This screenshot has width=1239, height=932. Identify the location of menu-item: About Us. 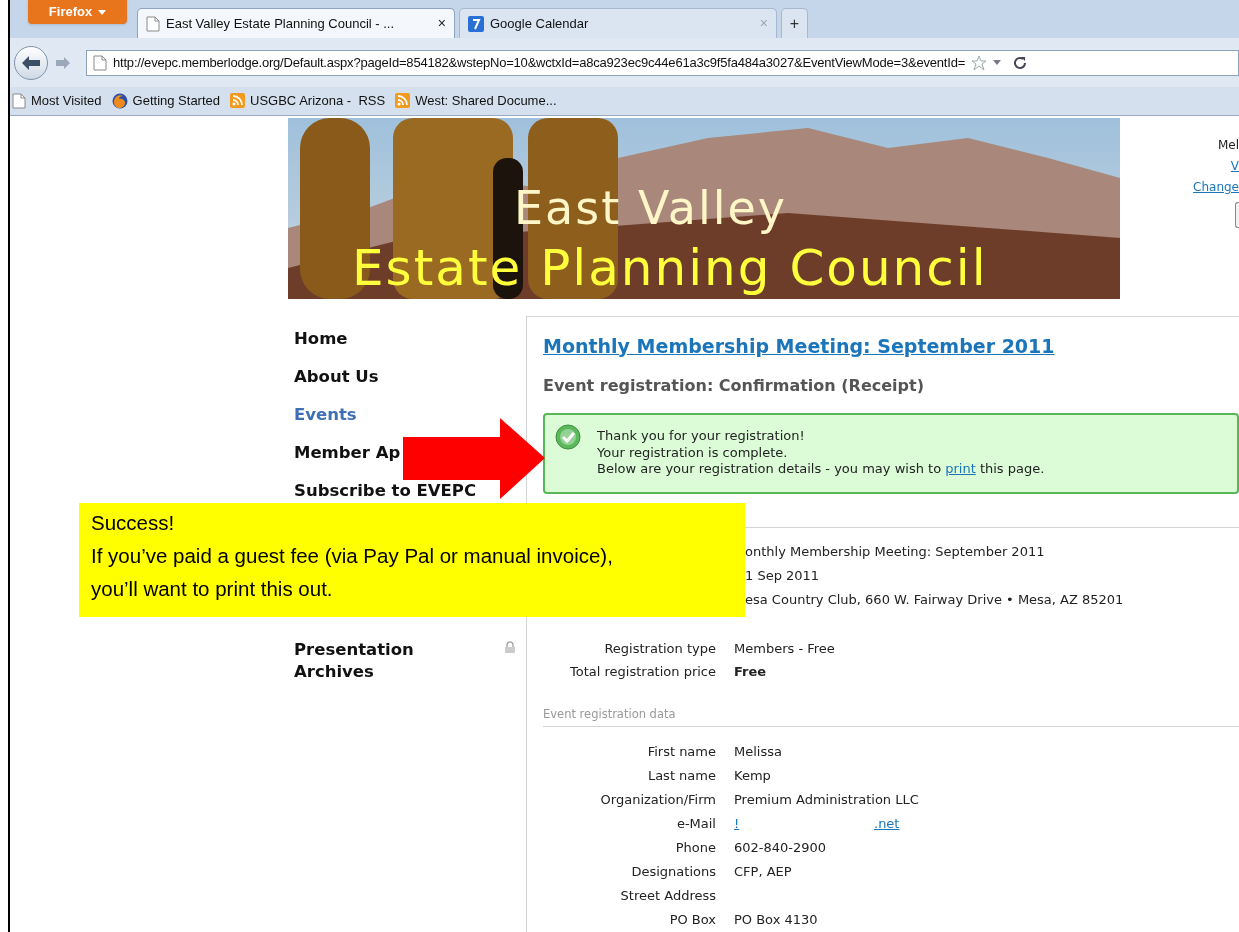
(336, 376).